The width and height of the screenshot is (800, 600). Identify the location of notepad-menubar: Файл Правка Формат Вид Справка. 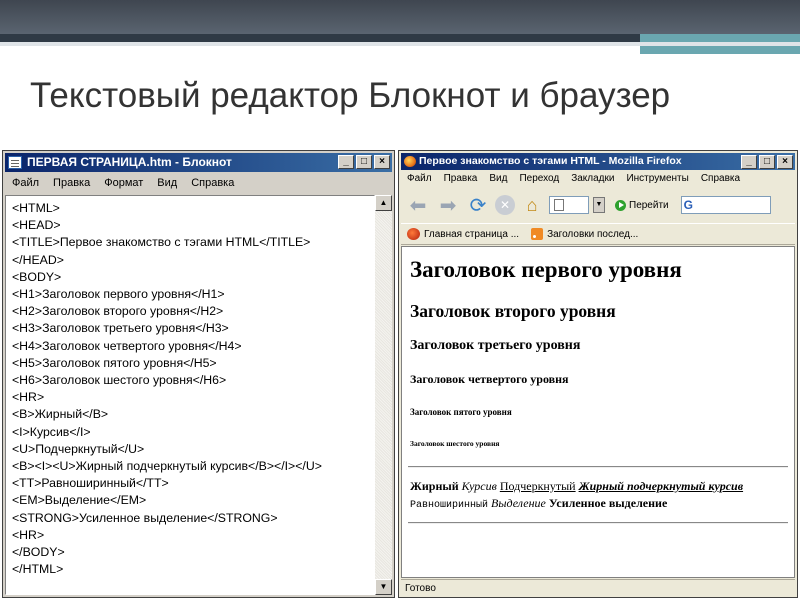
(198, 183).